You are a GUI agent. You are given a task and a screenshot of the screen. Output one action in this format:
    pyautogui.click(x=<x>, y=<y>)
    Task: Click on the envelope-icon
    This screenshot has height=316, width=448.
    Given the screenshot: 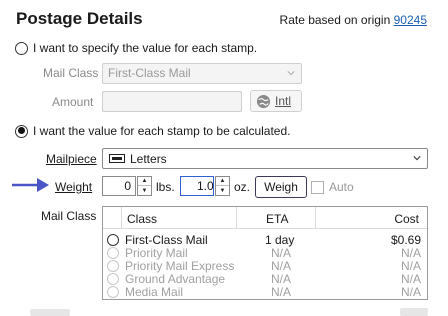 What is the action you would take?
    pyautogui.click(x=117, y=158)
    